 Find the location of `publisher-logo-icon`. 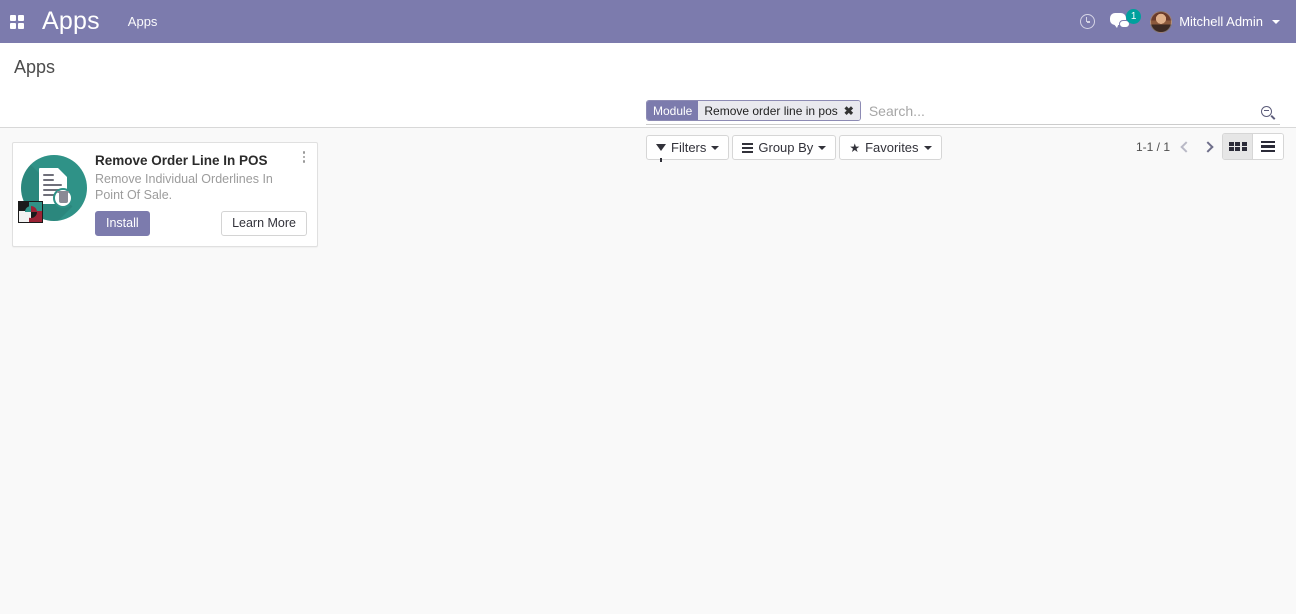

publisher-logo-icon is located at coordinates (30, 212).